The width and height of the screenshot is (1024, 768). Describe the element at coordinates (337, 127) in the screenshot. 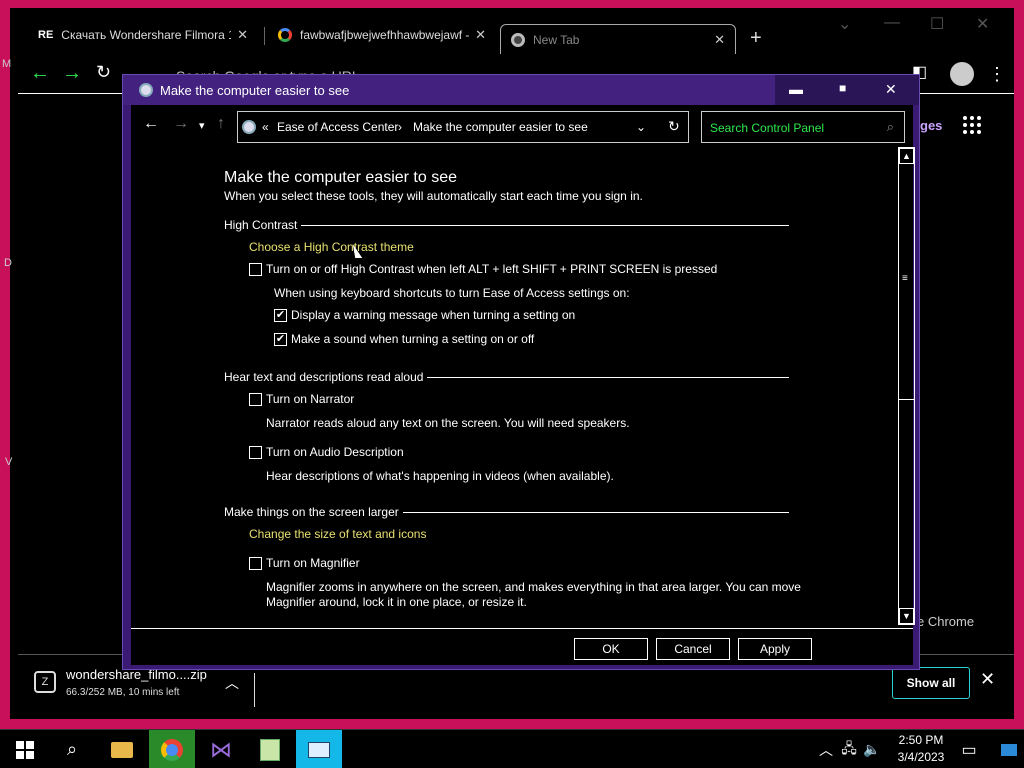

I see `breadcrumb-ease-of-access: Ease of Access Center` at that location.